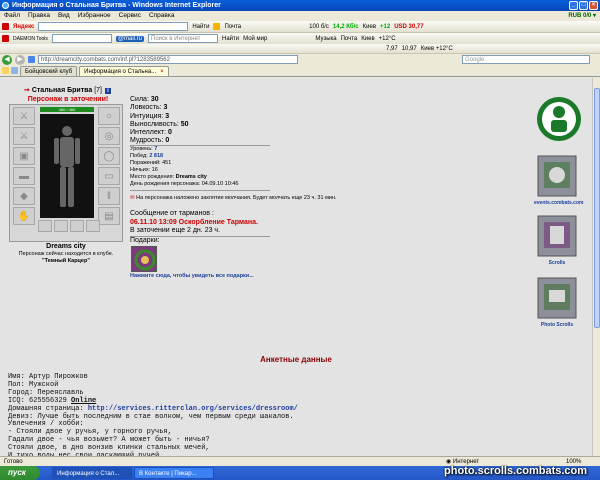  I want to click on photo-scrolls-link: Photo Scrolls, so click(557, 302).